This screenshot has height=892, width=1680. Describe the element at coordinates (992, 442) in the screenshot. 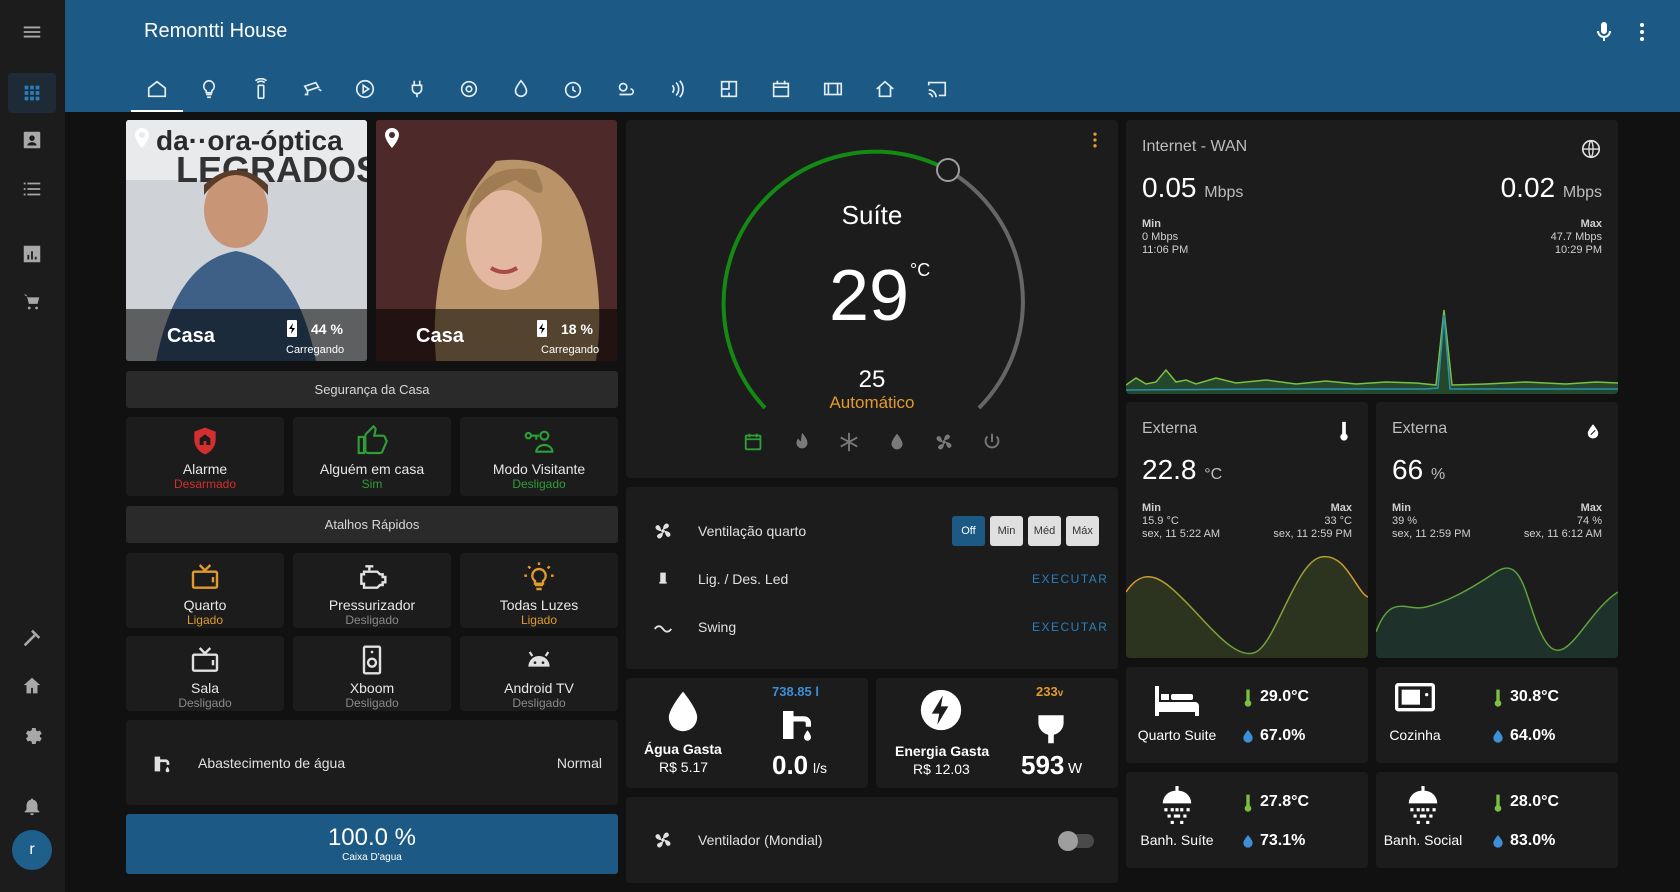

I see `power-icon` at that location.